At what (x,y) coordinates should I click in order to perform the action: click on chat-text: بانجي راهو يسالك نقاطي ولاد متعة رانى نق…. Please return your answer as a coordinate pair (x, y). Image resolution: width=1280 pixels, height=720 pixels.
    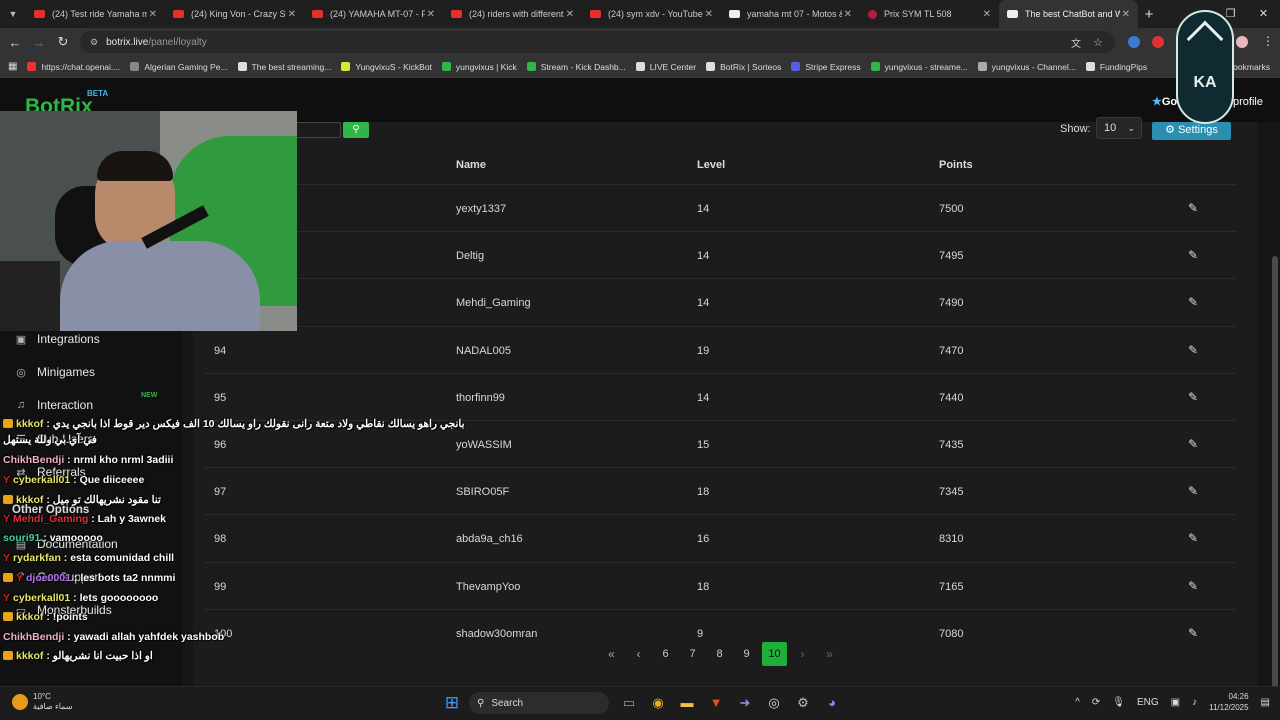
    Looking at the image, I should click on (258, 424).